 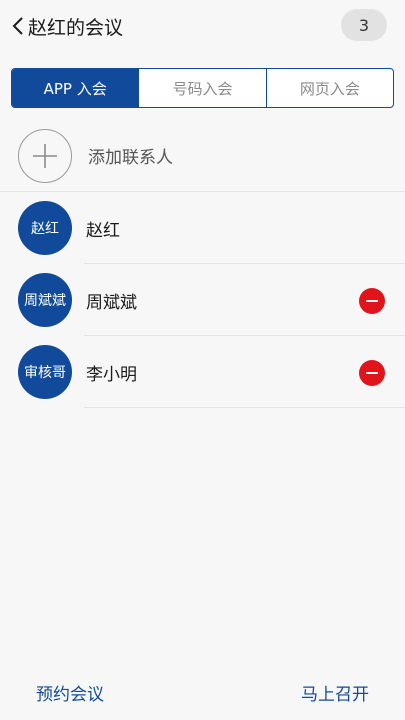 What do you see at coordinates (202, 372) in the screenshot?
I see `list-item: 审核哥 李小明` at bounding box center [202, 372].